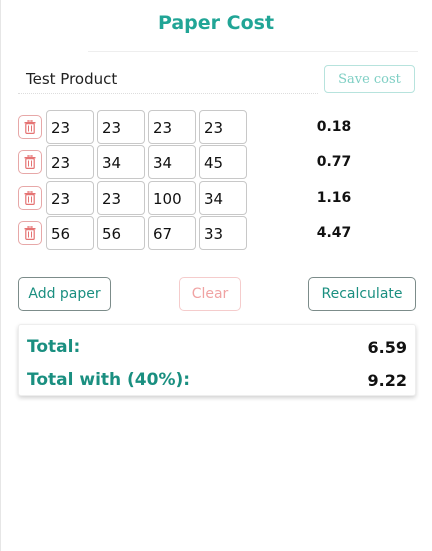  I want to click on paper-row: 56 56 67 33 4.47, so click(217, 233).